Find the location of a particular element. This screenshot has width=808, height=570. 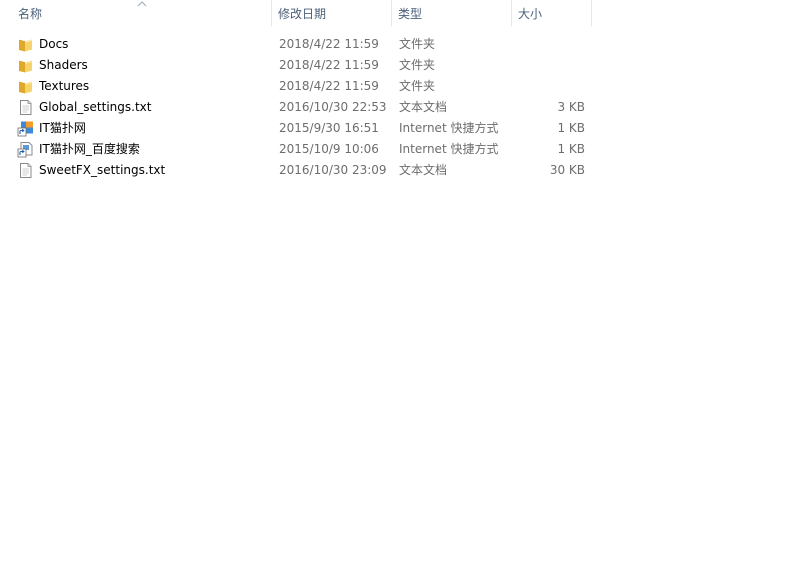

file-size: 30 KB is located at coordinates (567, 170).